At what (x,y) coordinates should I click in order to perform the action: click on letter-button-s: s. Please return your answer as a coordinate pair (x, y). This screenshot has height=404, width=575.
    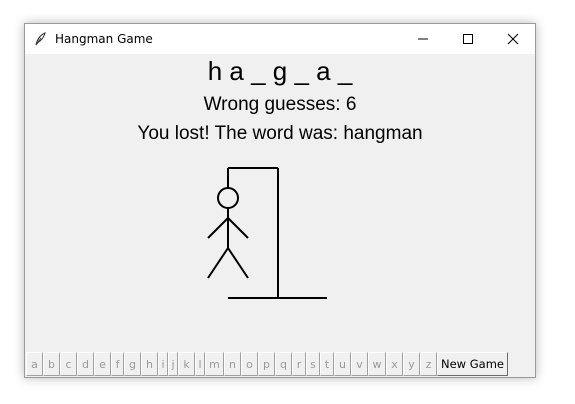
    Looking at the image, I should click on (313, 364).